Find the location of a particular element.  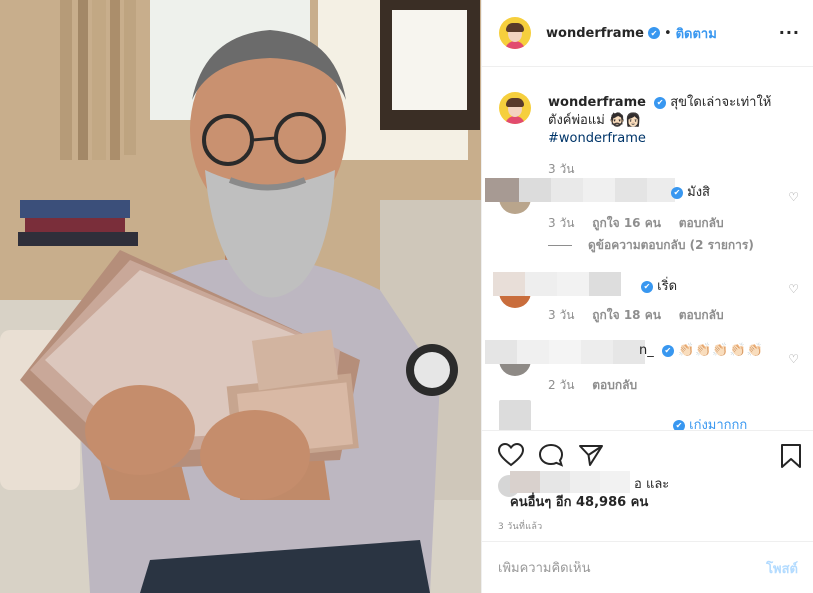

share-plane-icon is located at coordinates (591, 457).